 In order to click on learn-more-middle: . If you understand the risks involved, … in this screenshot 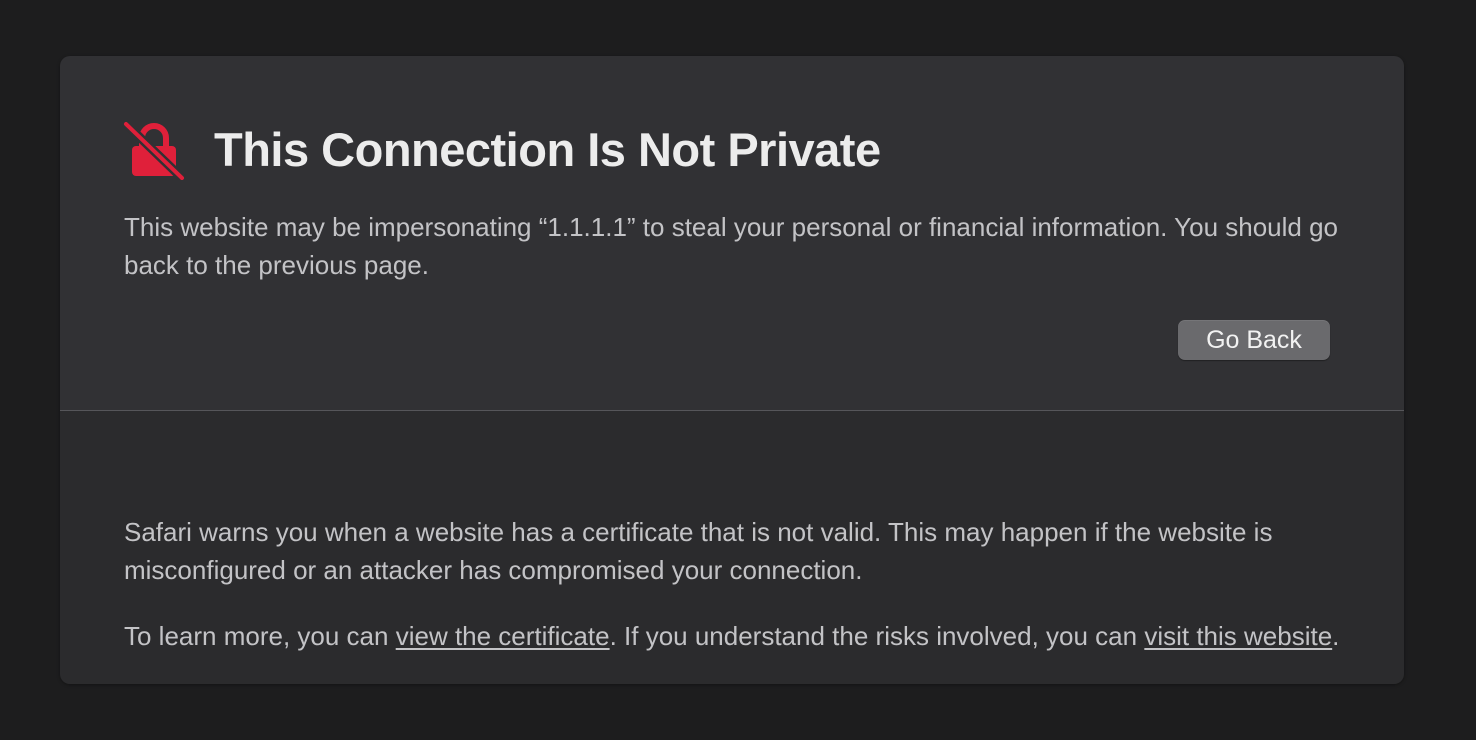, I will do `click(877, 636)`.